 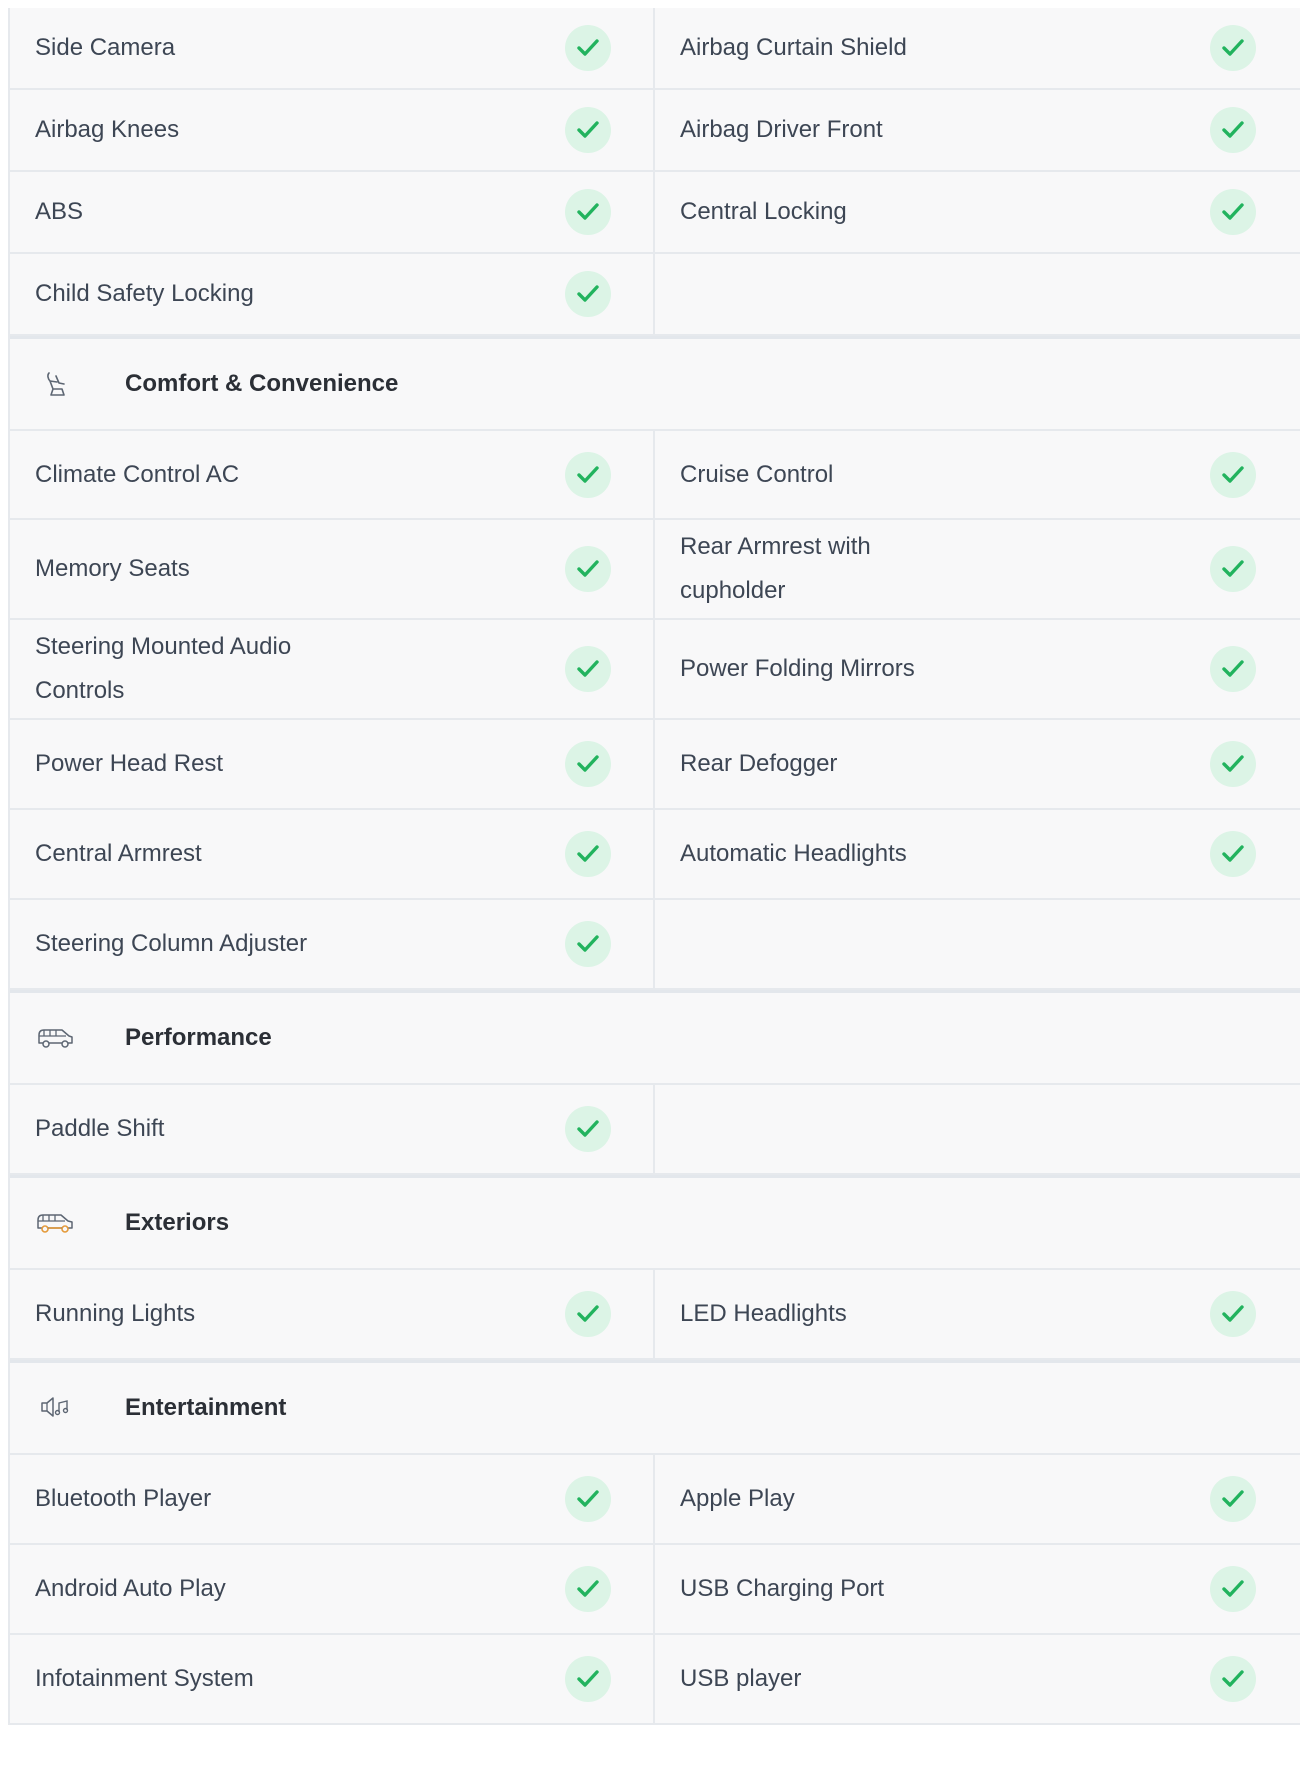 What do you see at coordinates (105, 47) in the screenshot?
I see `feature-label: Side Camera` at bounding box center [105, 47].